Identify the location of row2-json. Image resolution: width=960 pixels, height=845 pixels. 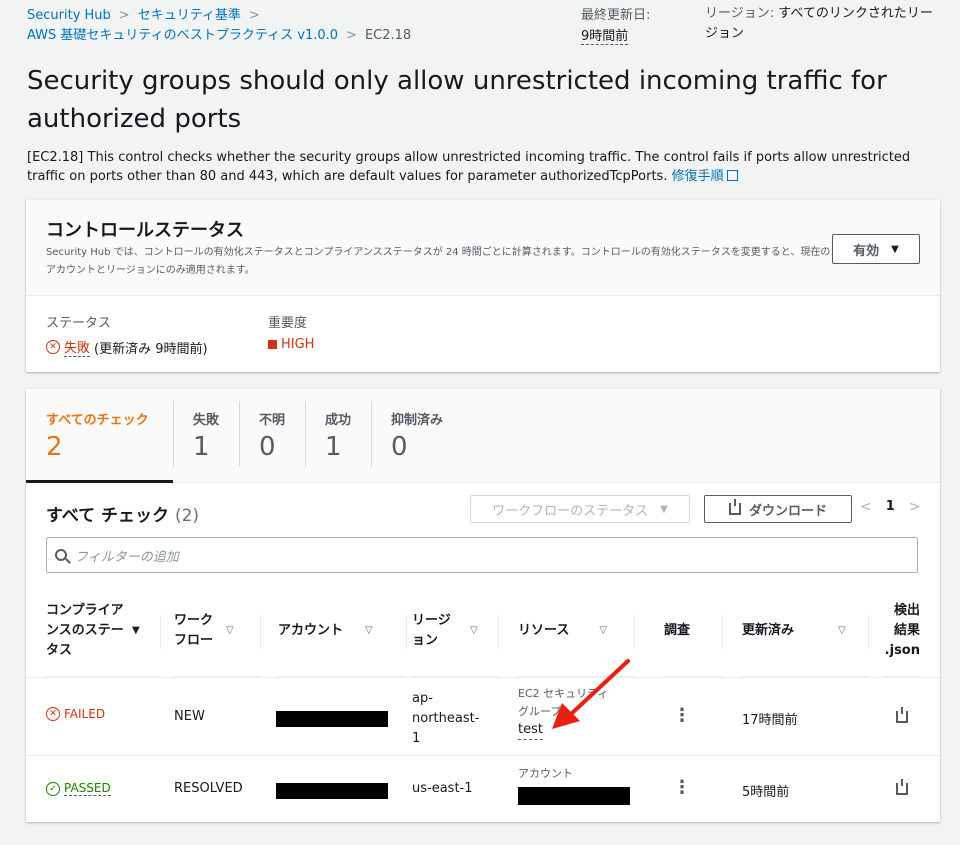
(902, 787).